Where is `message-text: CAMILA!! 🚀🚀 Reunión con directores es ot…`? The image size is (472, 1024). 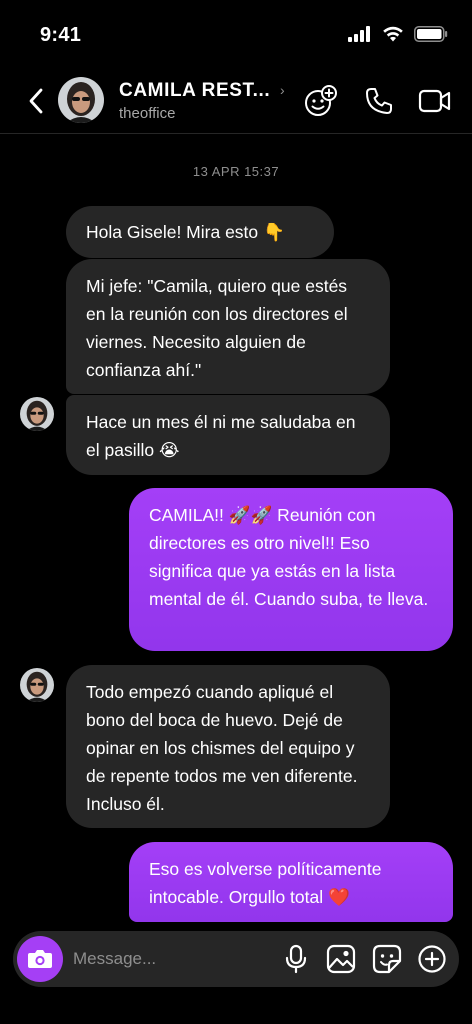 message-text: CAMILA!! 🚀🚀 Reunión con directores es ot… is located at coordinates (289, 557).